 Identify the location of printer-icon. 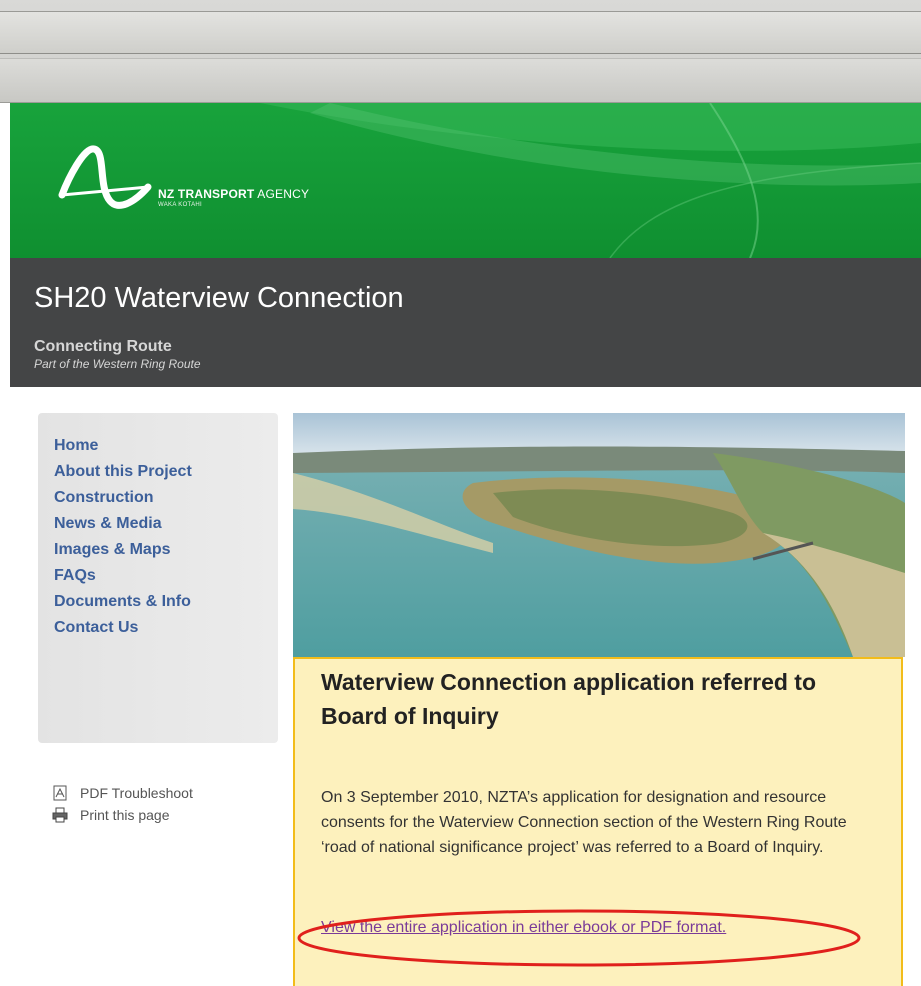
(60, 815).